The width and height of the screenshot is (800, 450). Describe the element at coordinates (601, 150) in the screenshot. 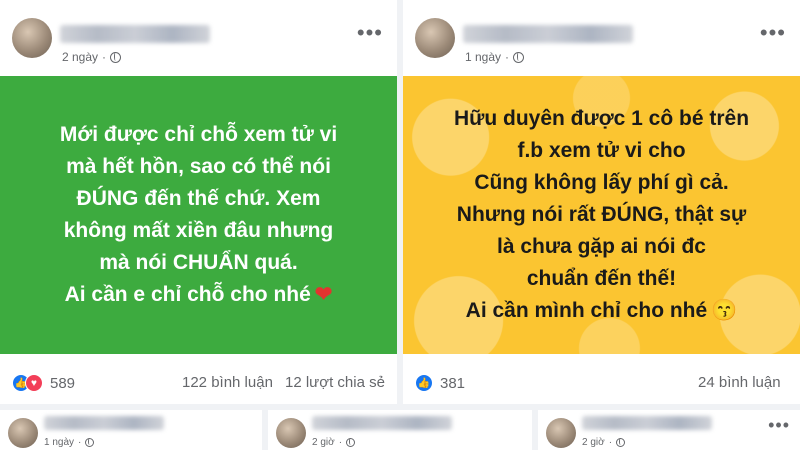

I see `post-text-line: f.b xem tử vi cho` at that location.